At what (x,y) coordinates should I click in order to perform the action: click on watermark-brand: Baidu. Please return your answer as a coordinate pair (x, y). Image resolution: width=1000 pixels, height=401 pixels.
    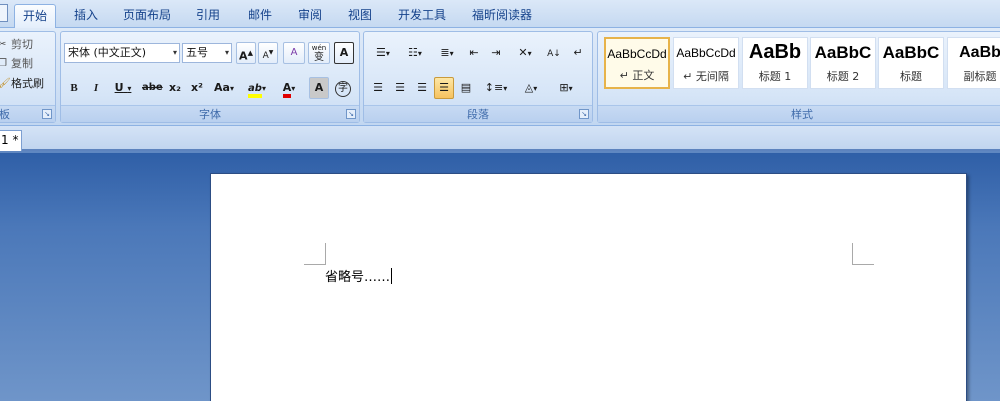
    Looking at the image, I should click on (817, 330).